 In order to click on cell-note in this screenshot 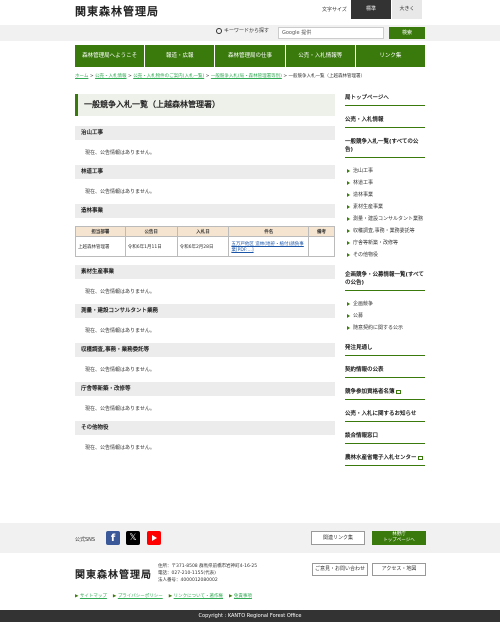, I will do `click(321, 246)`.